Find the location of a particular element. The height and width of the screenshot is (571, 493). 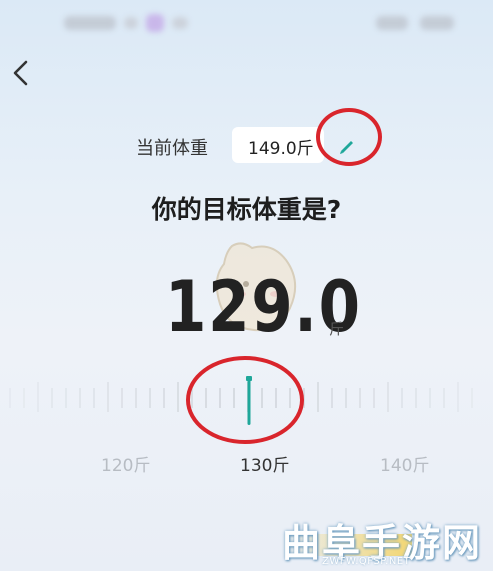

target-weight-value: 129.0 is located at coordinates (263, 307).